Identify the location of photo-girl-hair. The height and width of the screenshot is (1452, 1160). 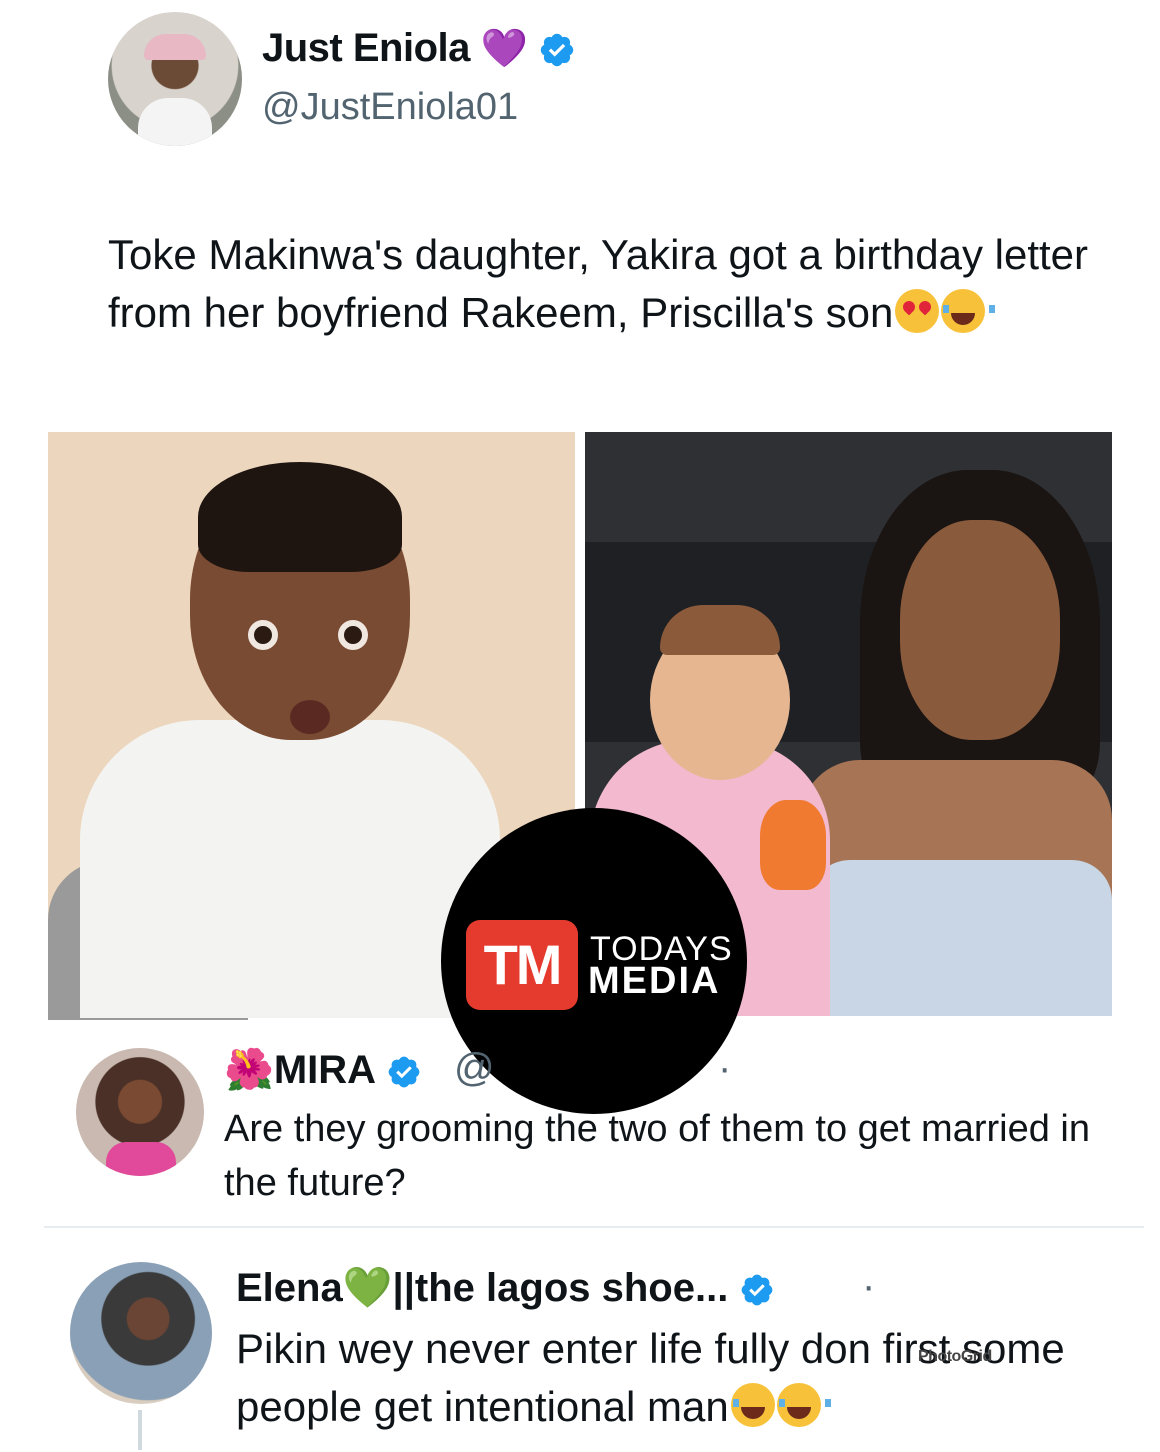
(720, 630).